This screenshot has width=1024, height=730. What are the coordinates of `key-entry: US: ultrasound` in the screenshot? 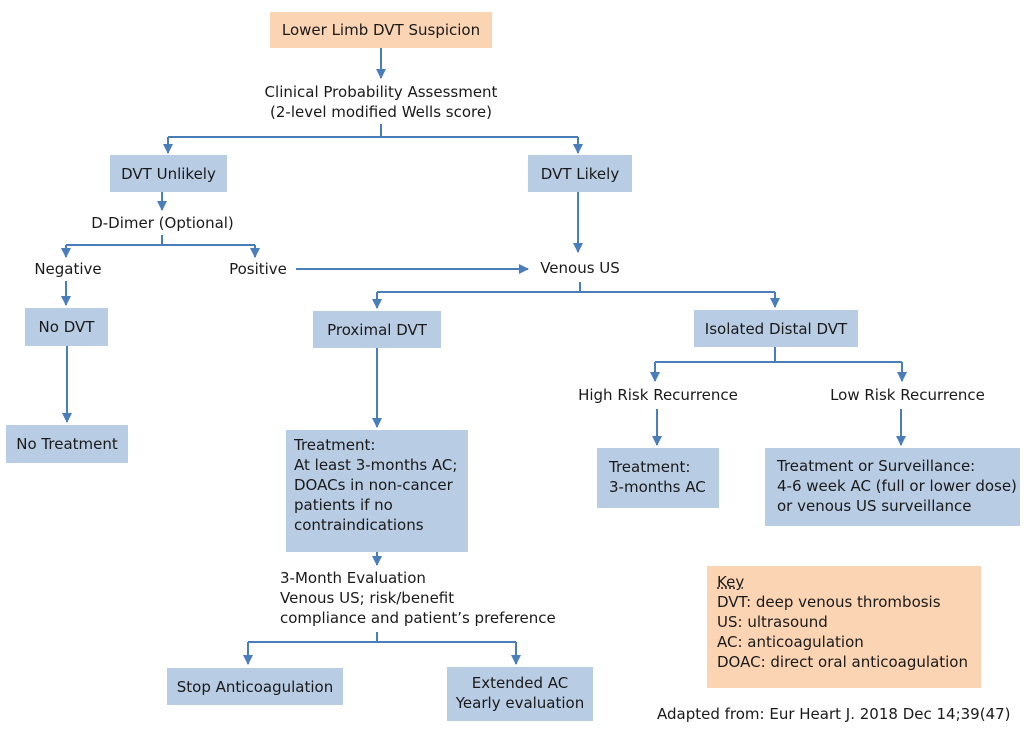 It's located at (772, 622).